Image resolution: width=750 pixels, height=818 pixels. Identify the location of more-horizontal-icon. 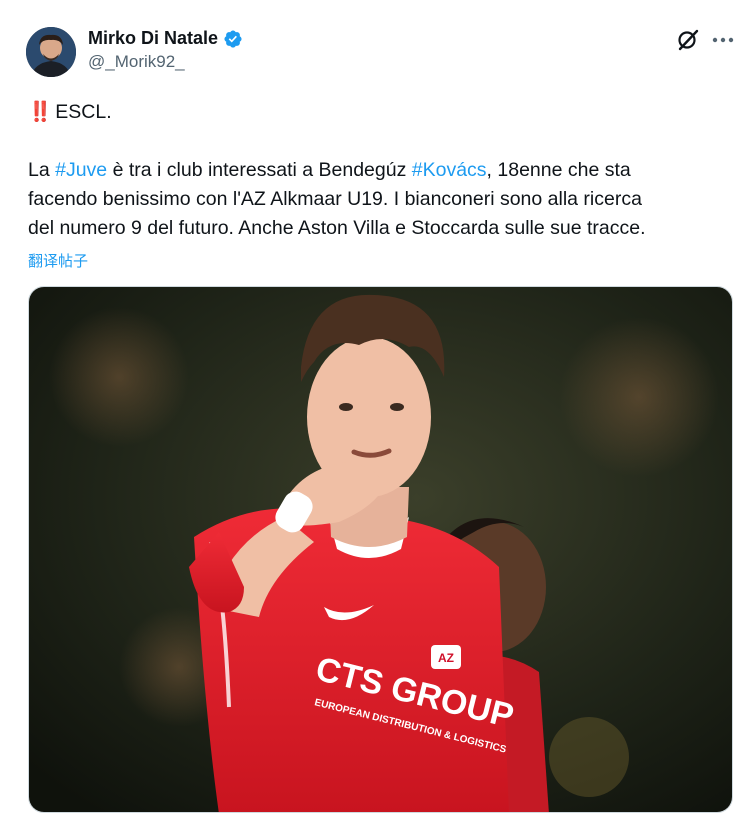
(723, 40).